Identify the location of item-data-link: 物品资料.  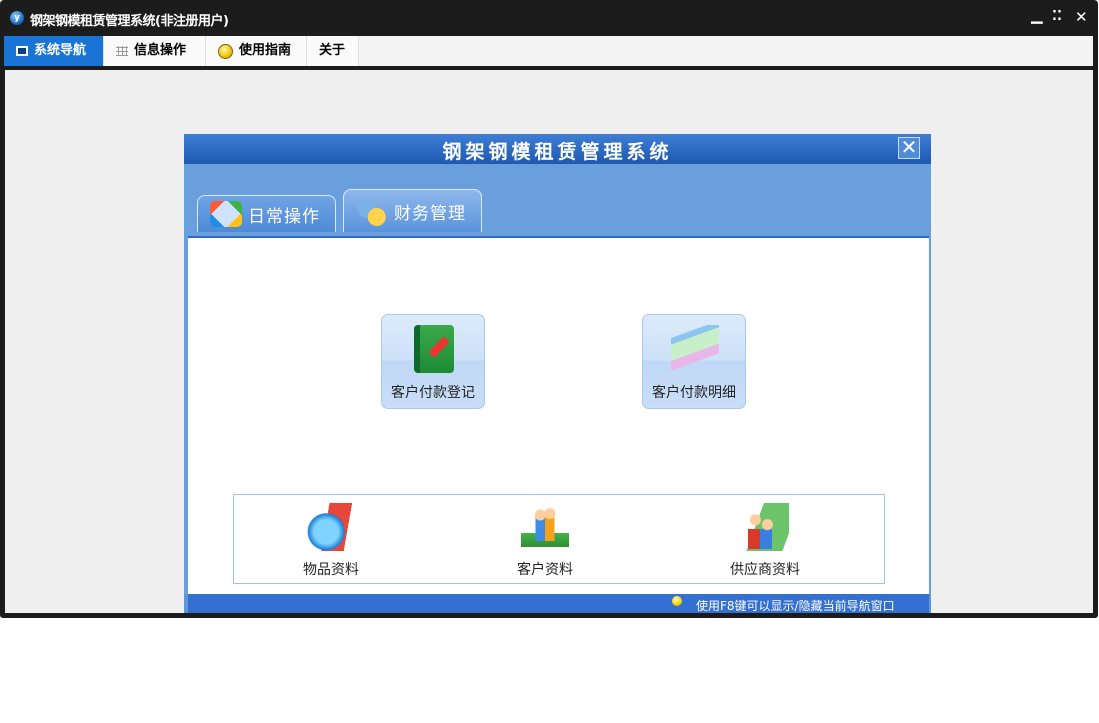
(331, 541).